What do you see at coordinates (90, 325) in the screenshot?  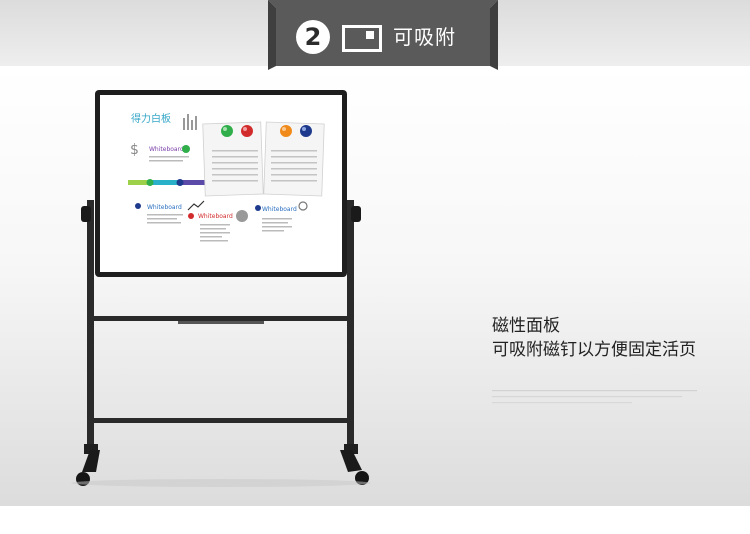 I see `stand-left-post` at bounding box center [90, 325].